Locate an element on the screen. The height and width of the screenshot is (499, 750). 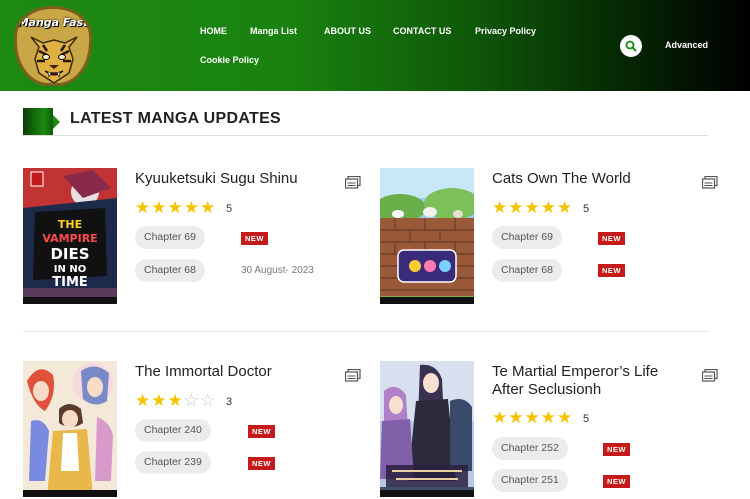
chapter-button: Chapter 251 is located at coordinates (530, 480).